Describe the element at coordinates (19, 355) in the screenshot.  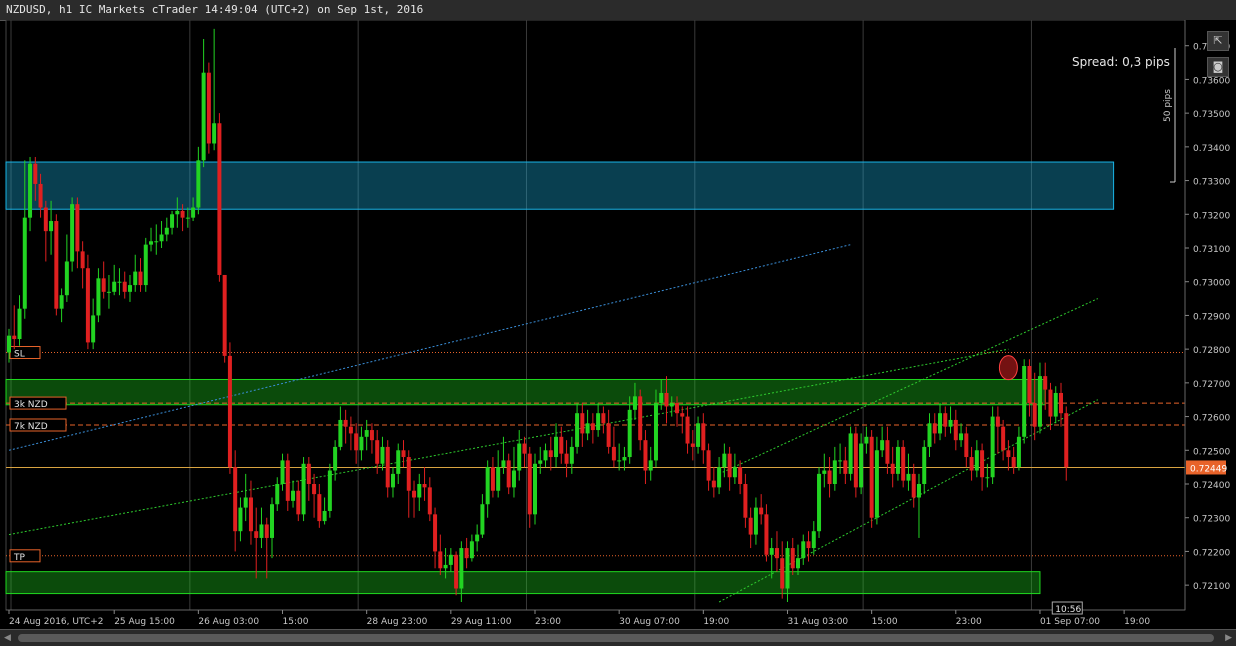
I see `order-label: SL` at that location.